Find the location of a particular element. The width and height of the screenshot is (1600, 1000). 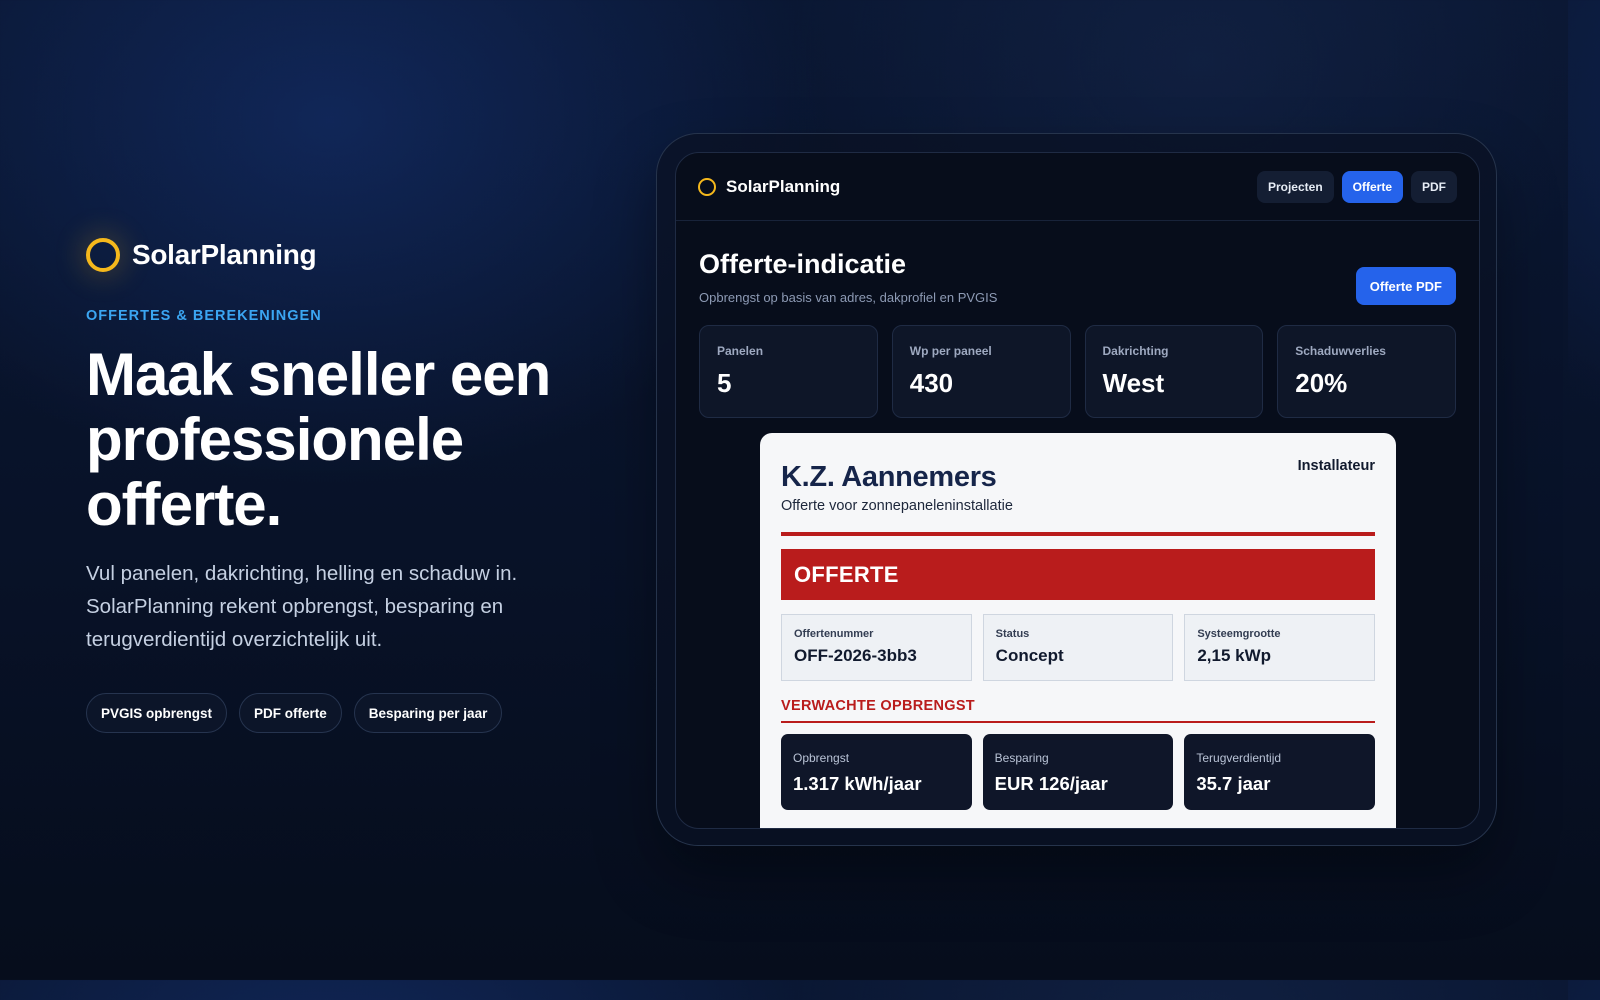

headline-line: Maak sneller een is located at coordinates (318, 374).